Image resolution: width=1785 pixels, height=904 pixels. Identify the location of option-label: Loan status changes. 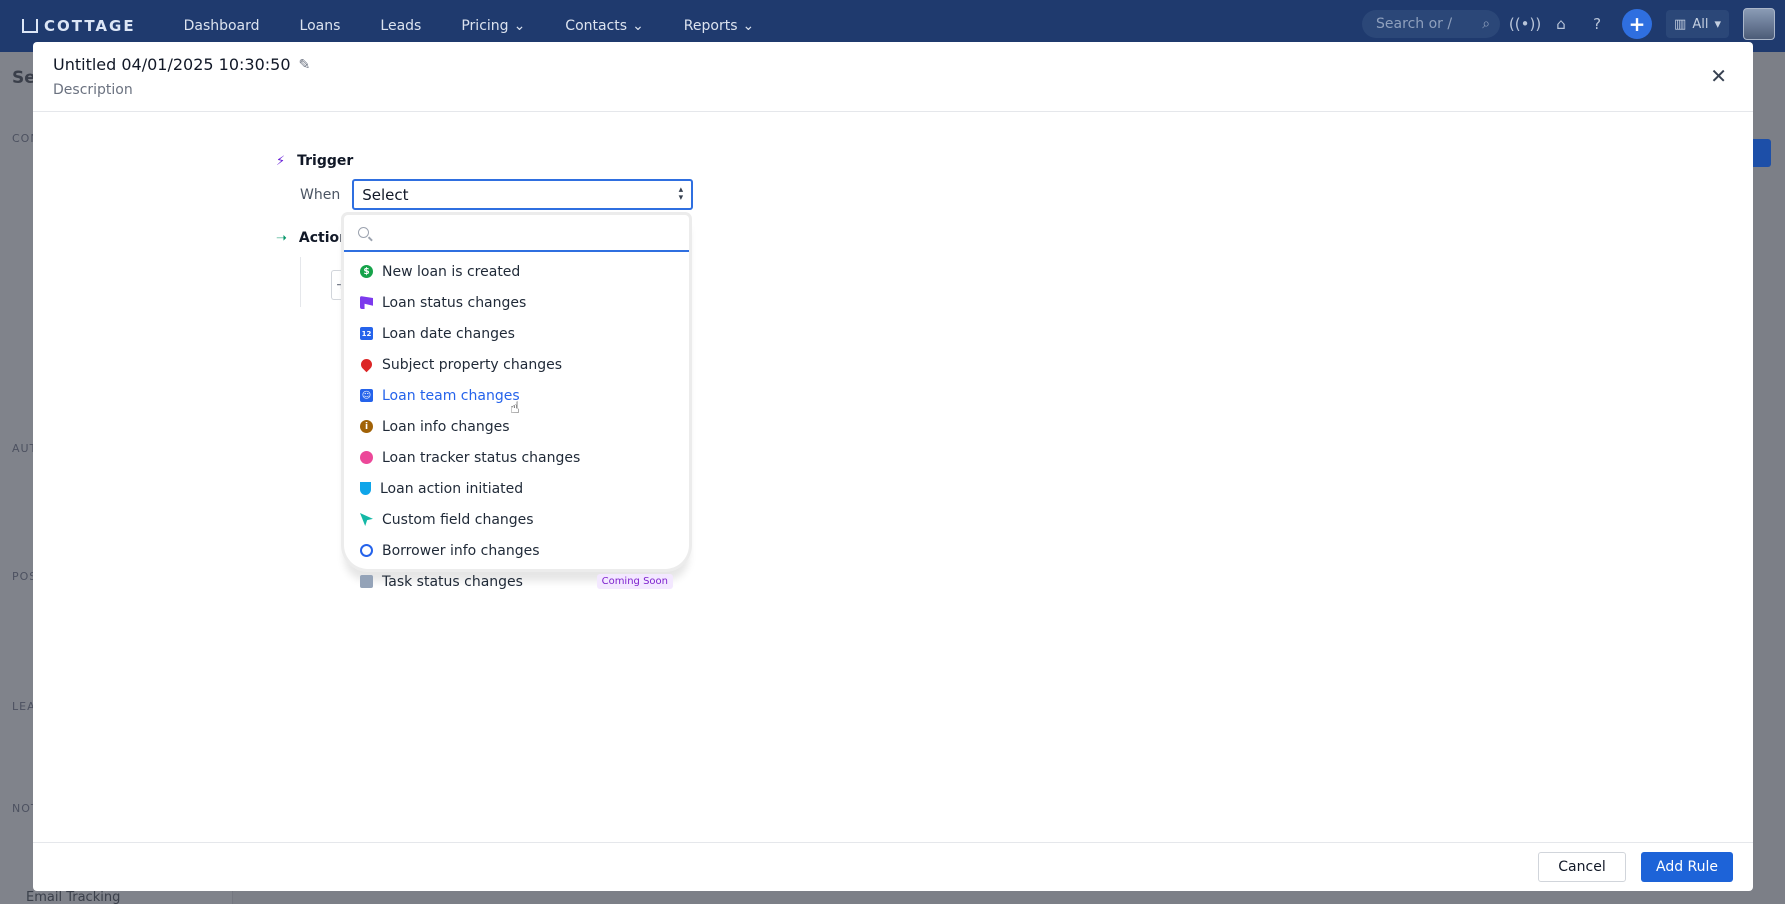
(454, 302).